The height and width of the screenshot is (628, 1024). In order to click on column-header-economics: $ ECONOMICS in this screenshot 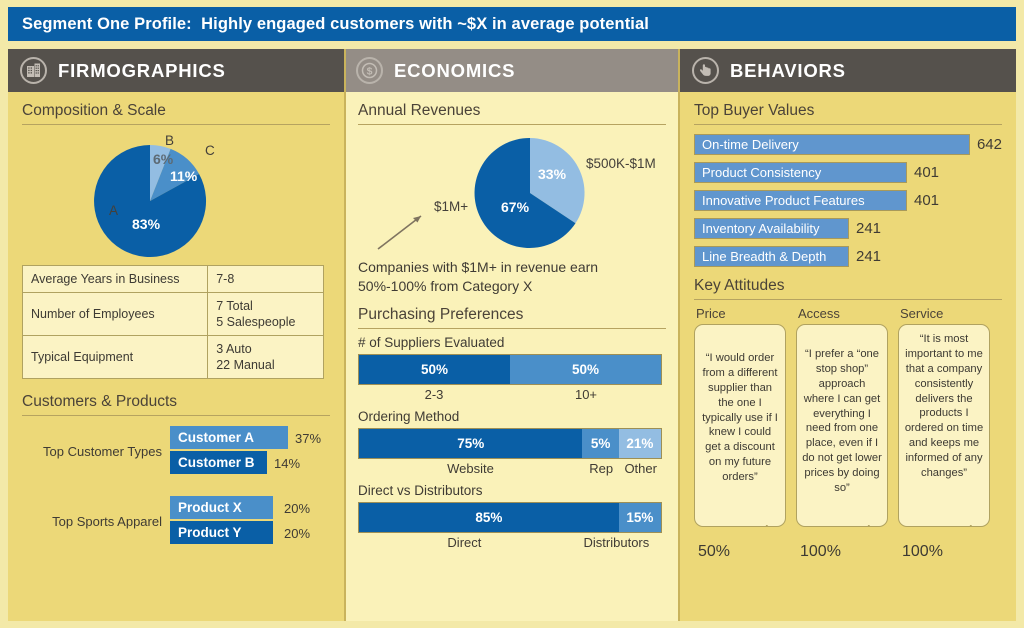, I will do `click(512, 70)`.